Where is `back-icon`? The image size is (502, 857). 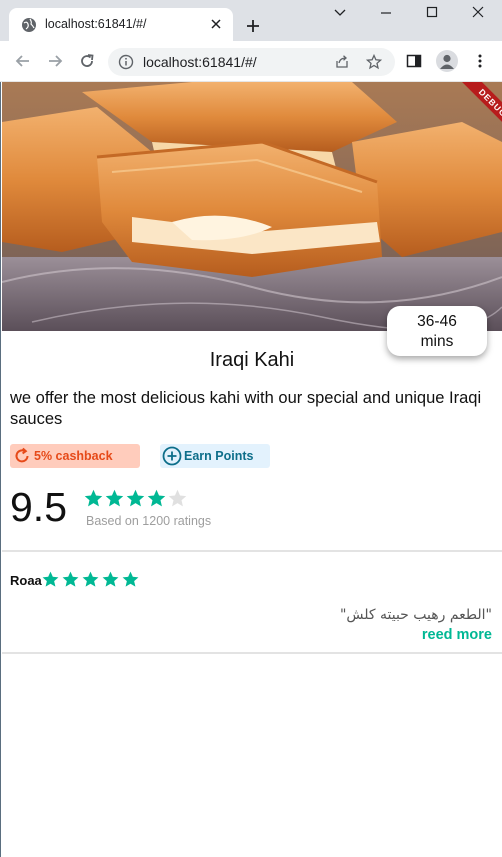 back-icon is located at coordinates (23, 61).